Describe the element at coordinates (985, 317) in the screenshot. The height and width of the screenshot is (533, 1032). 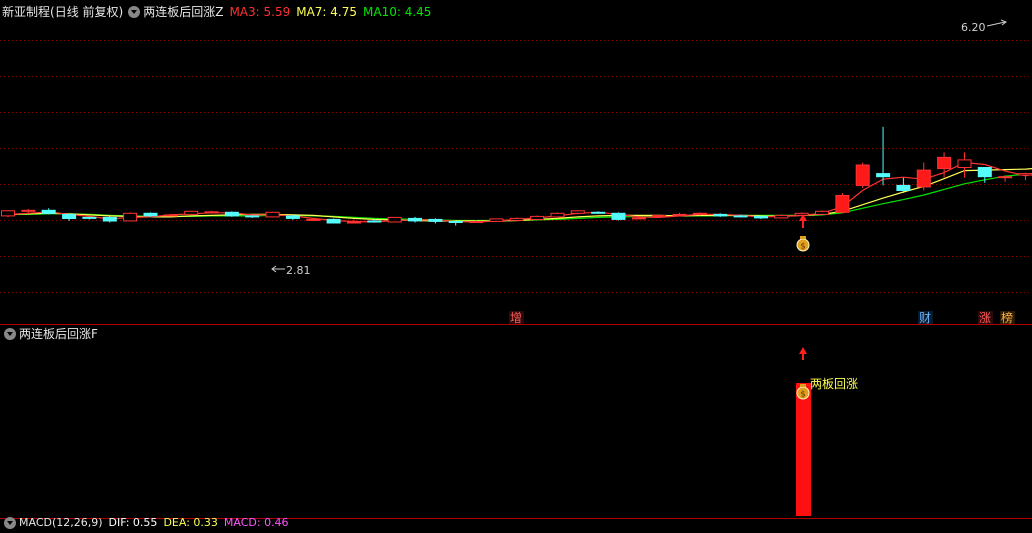
I see `event-marker-zhang: 涨` at that location.